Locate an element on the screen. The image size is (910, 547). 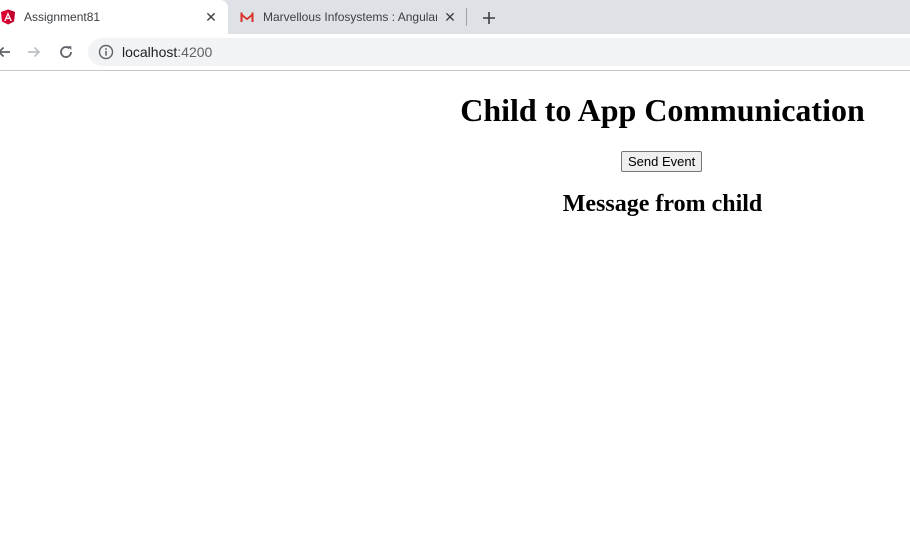
child-message: Message from child is located at coordinates (662, 204).